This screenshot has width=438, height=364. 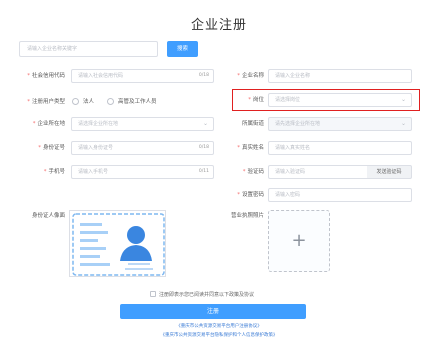 What do you see at coordinates (51, 148) in the screenshot?
I see `id-number-label: * 身份证号` at bounding box center [51, 148].